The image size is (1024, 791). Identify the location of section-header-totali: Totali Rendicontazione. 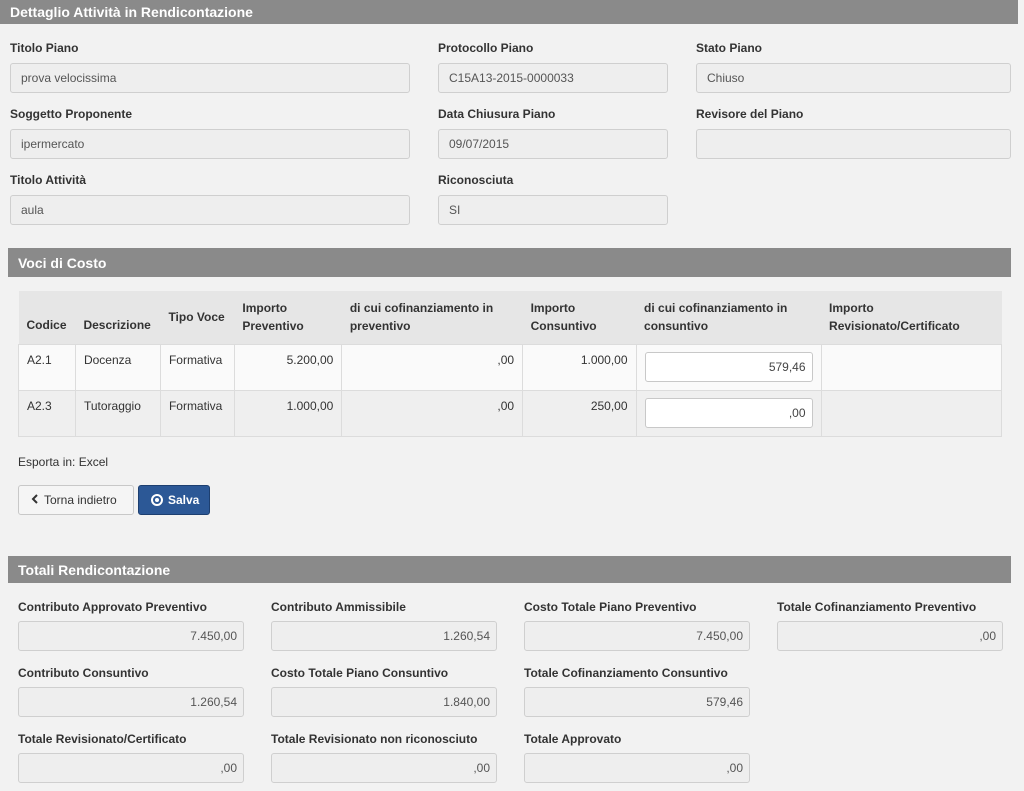
(509, 569).